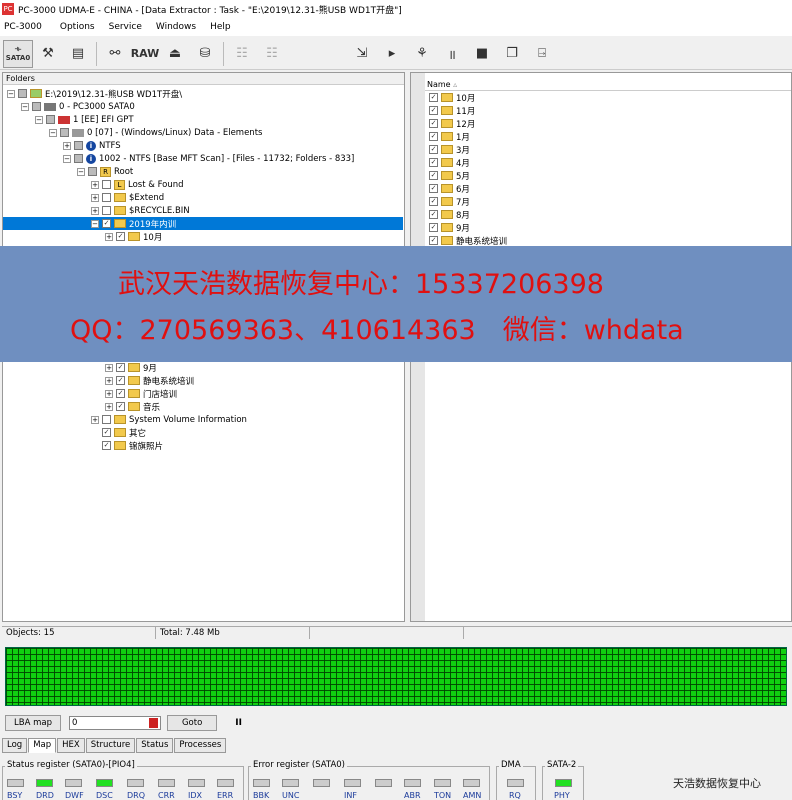 The image size is (792, 800). Describe the element at coordinates (175, 54) in the screenshot. I see `extract-button: ⏏` at that location.